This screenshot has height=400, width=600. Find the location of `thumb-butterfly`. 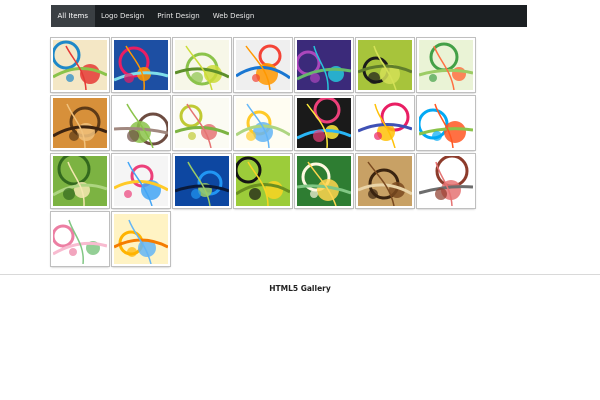

thumb-butterfly is located at coordinates (263, 123).